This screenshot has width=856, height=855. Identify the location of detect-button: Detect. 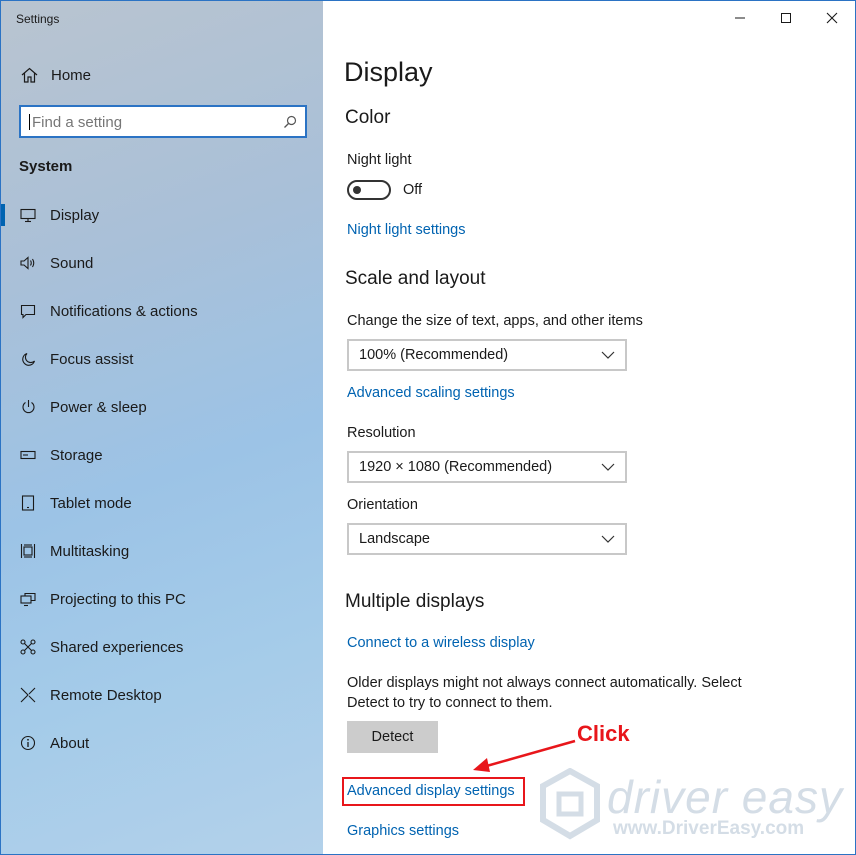
(392, 737).